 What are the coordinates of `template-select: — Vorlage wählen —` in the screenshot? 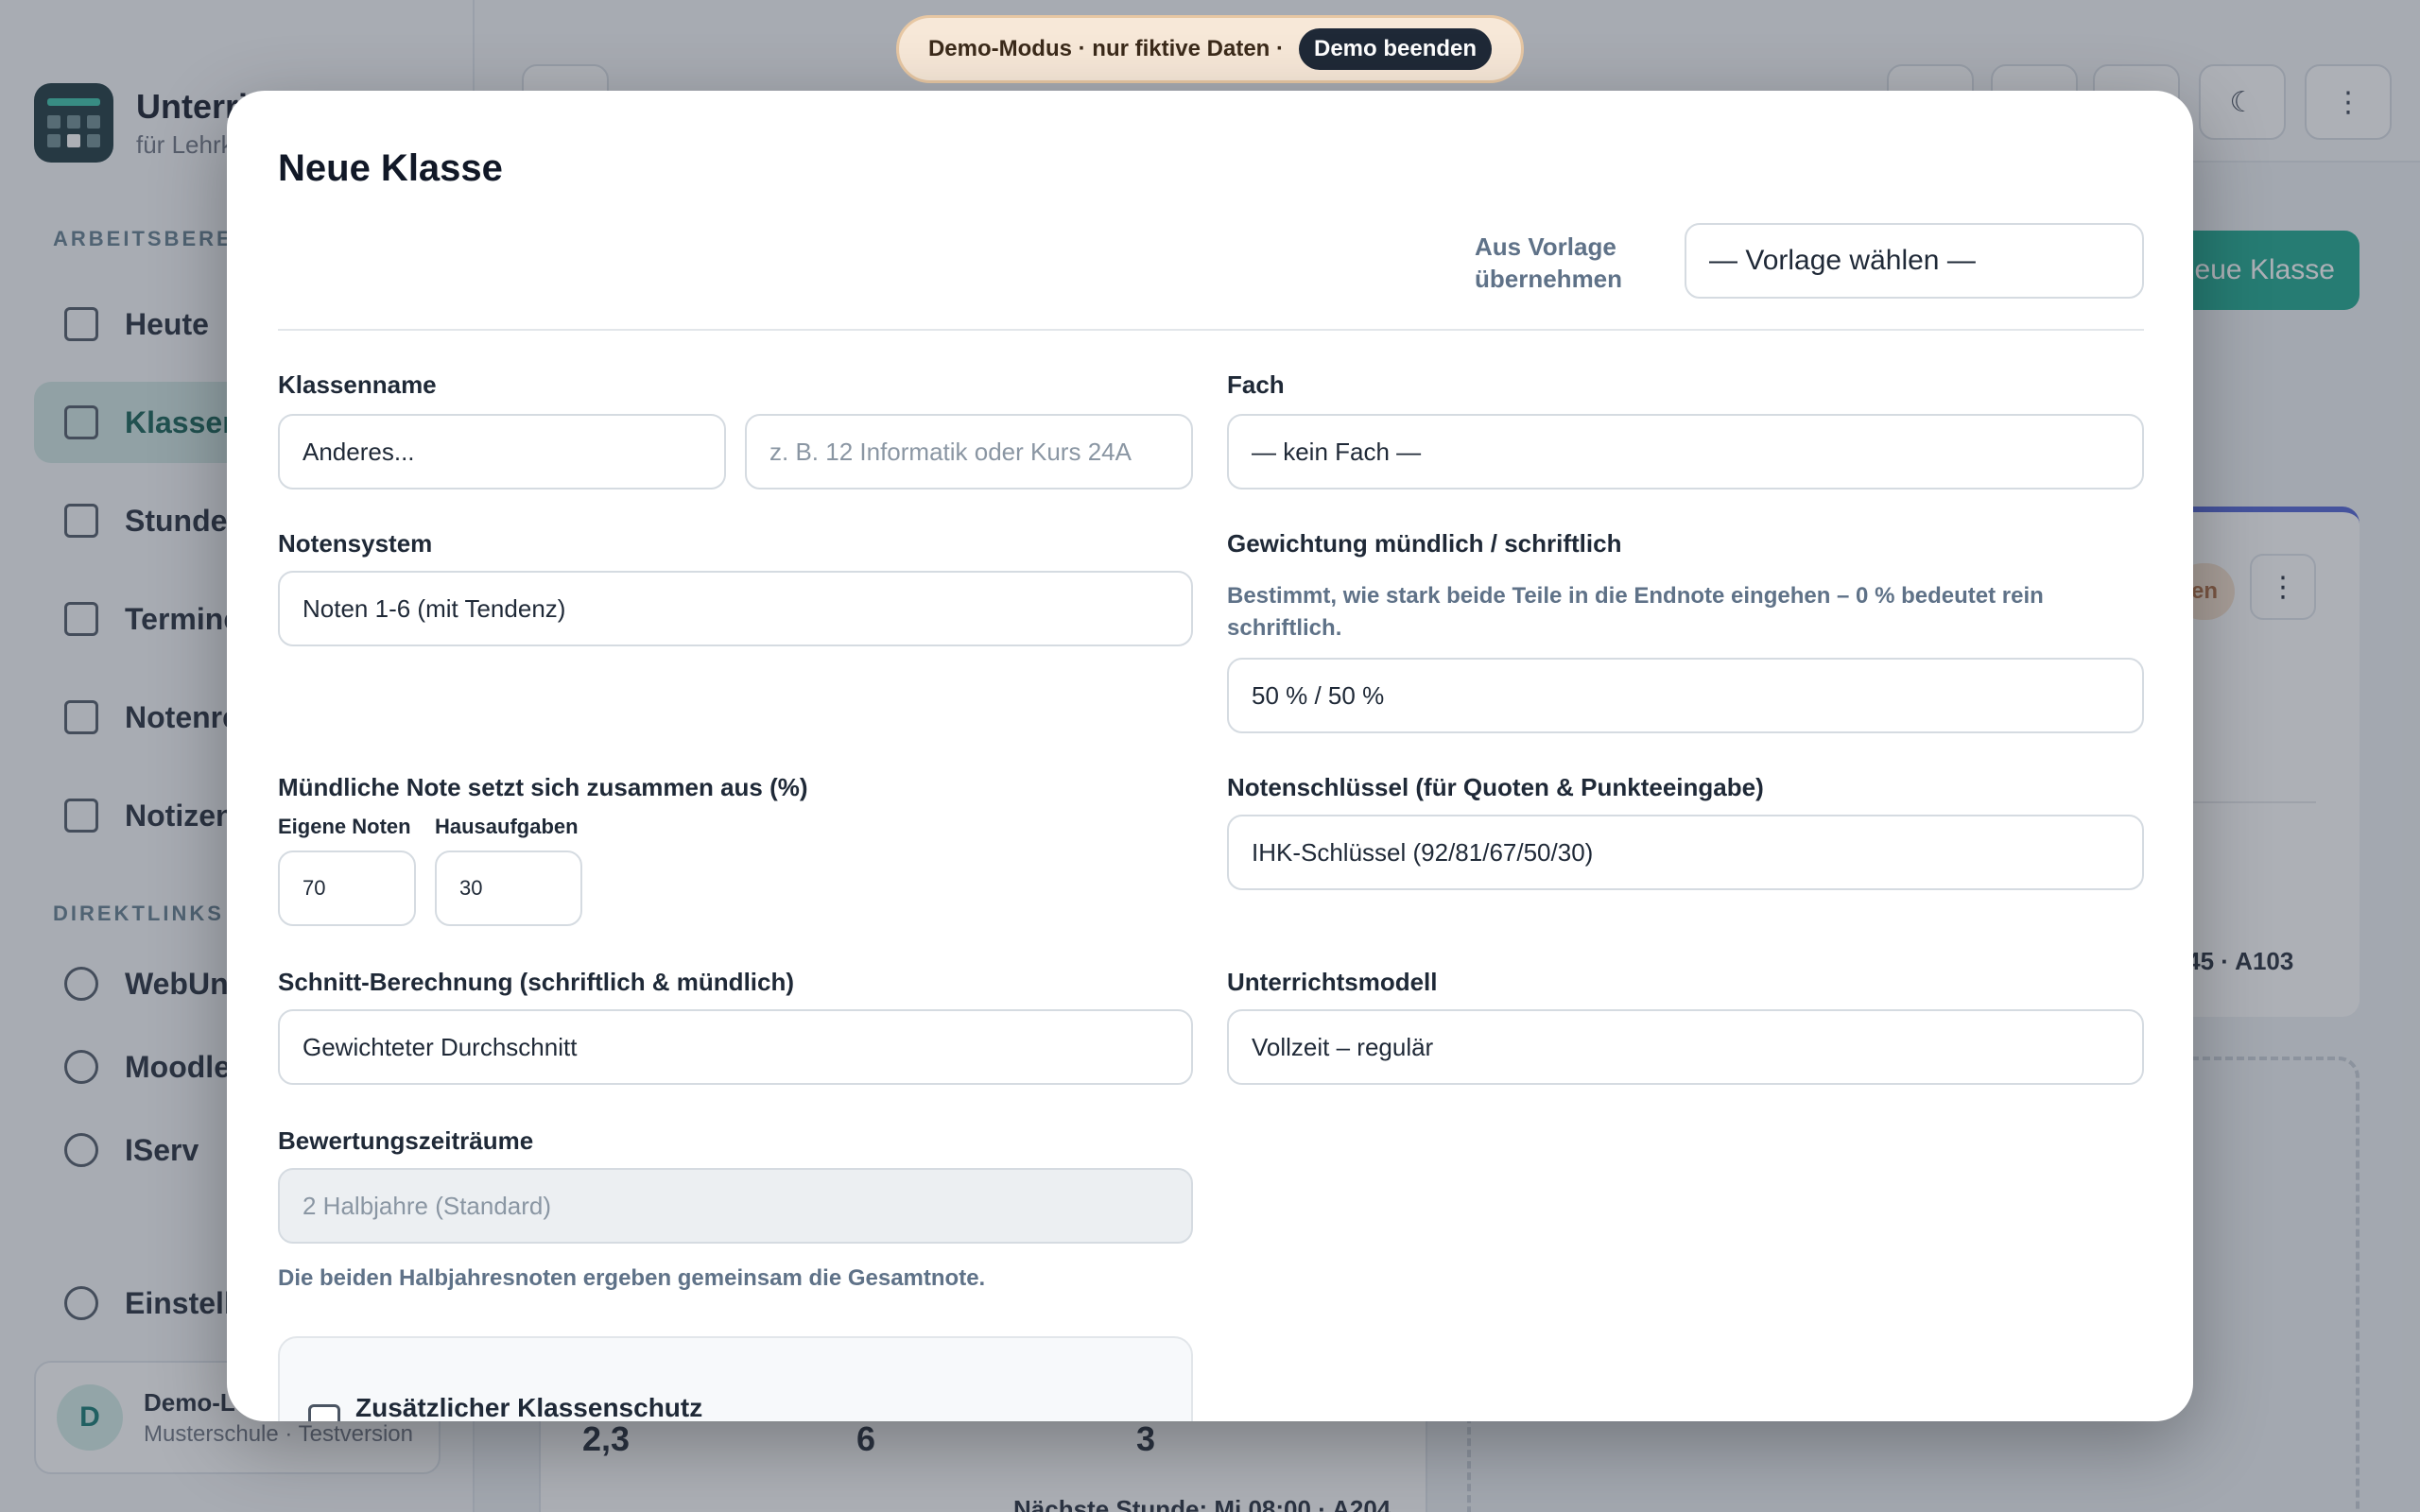 It's located at (1914, 261).